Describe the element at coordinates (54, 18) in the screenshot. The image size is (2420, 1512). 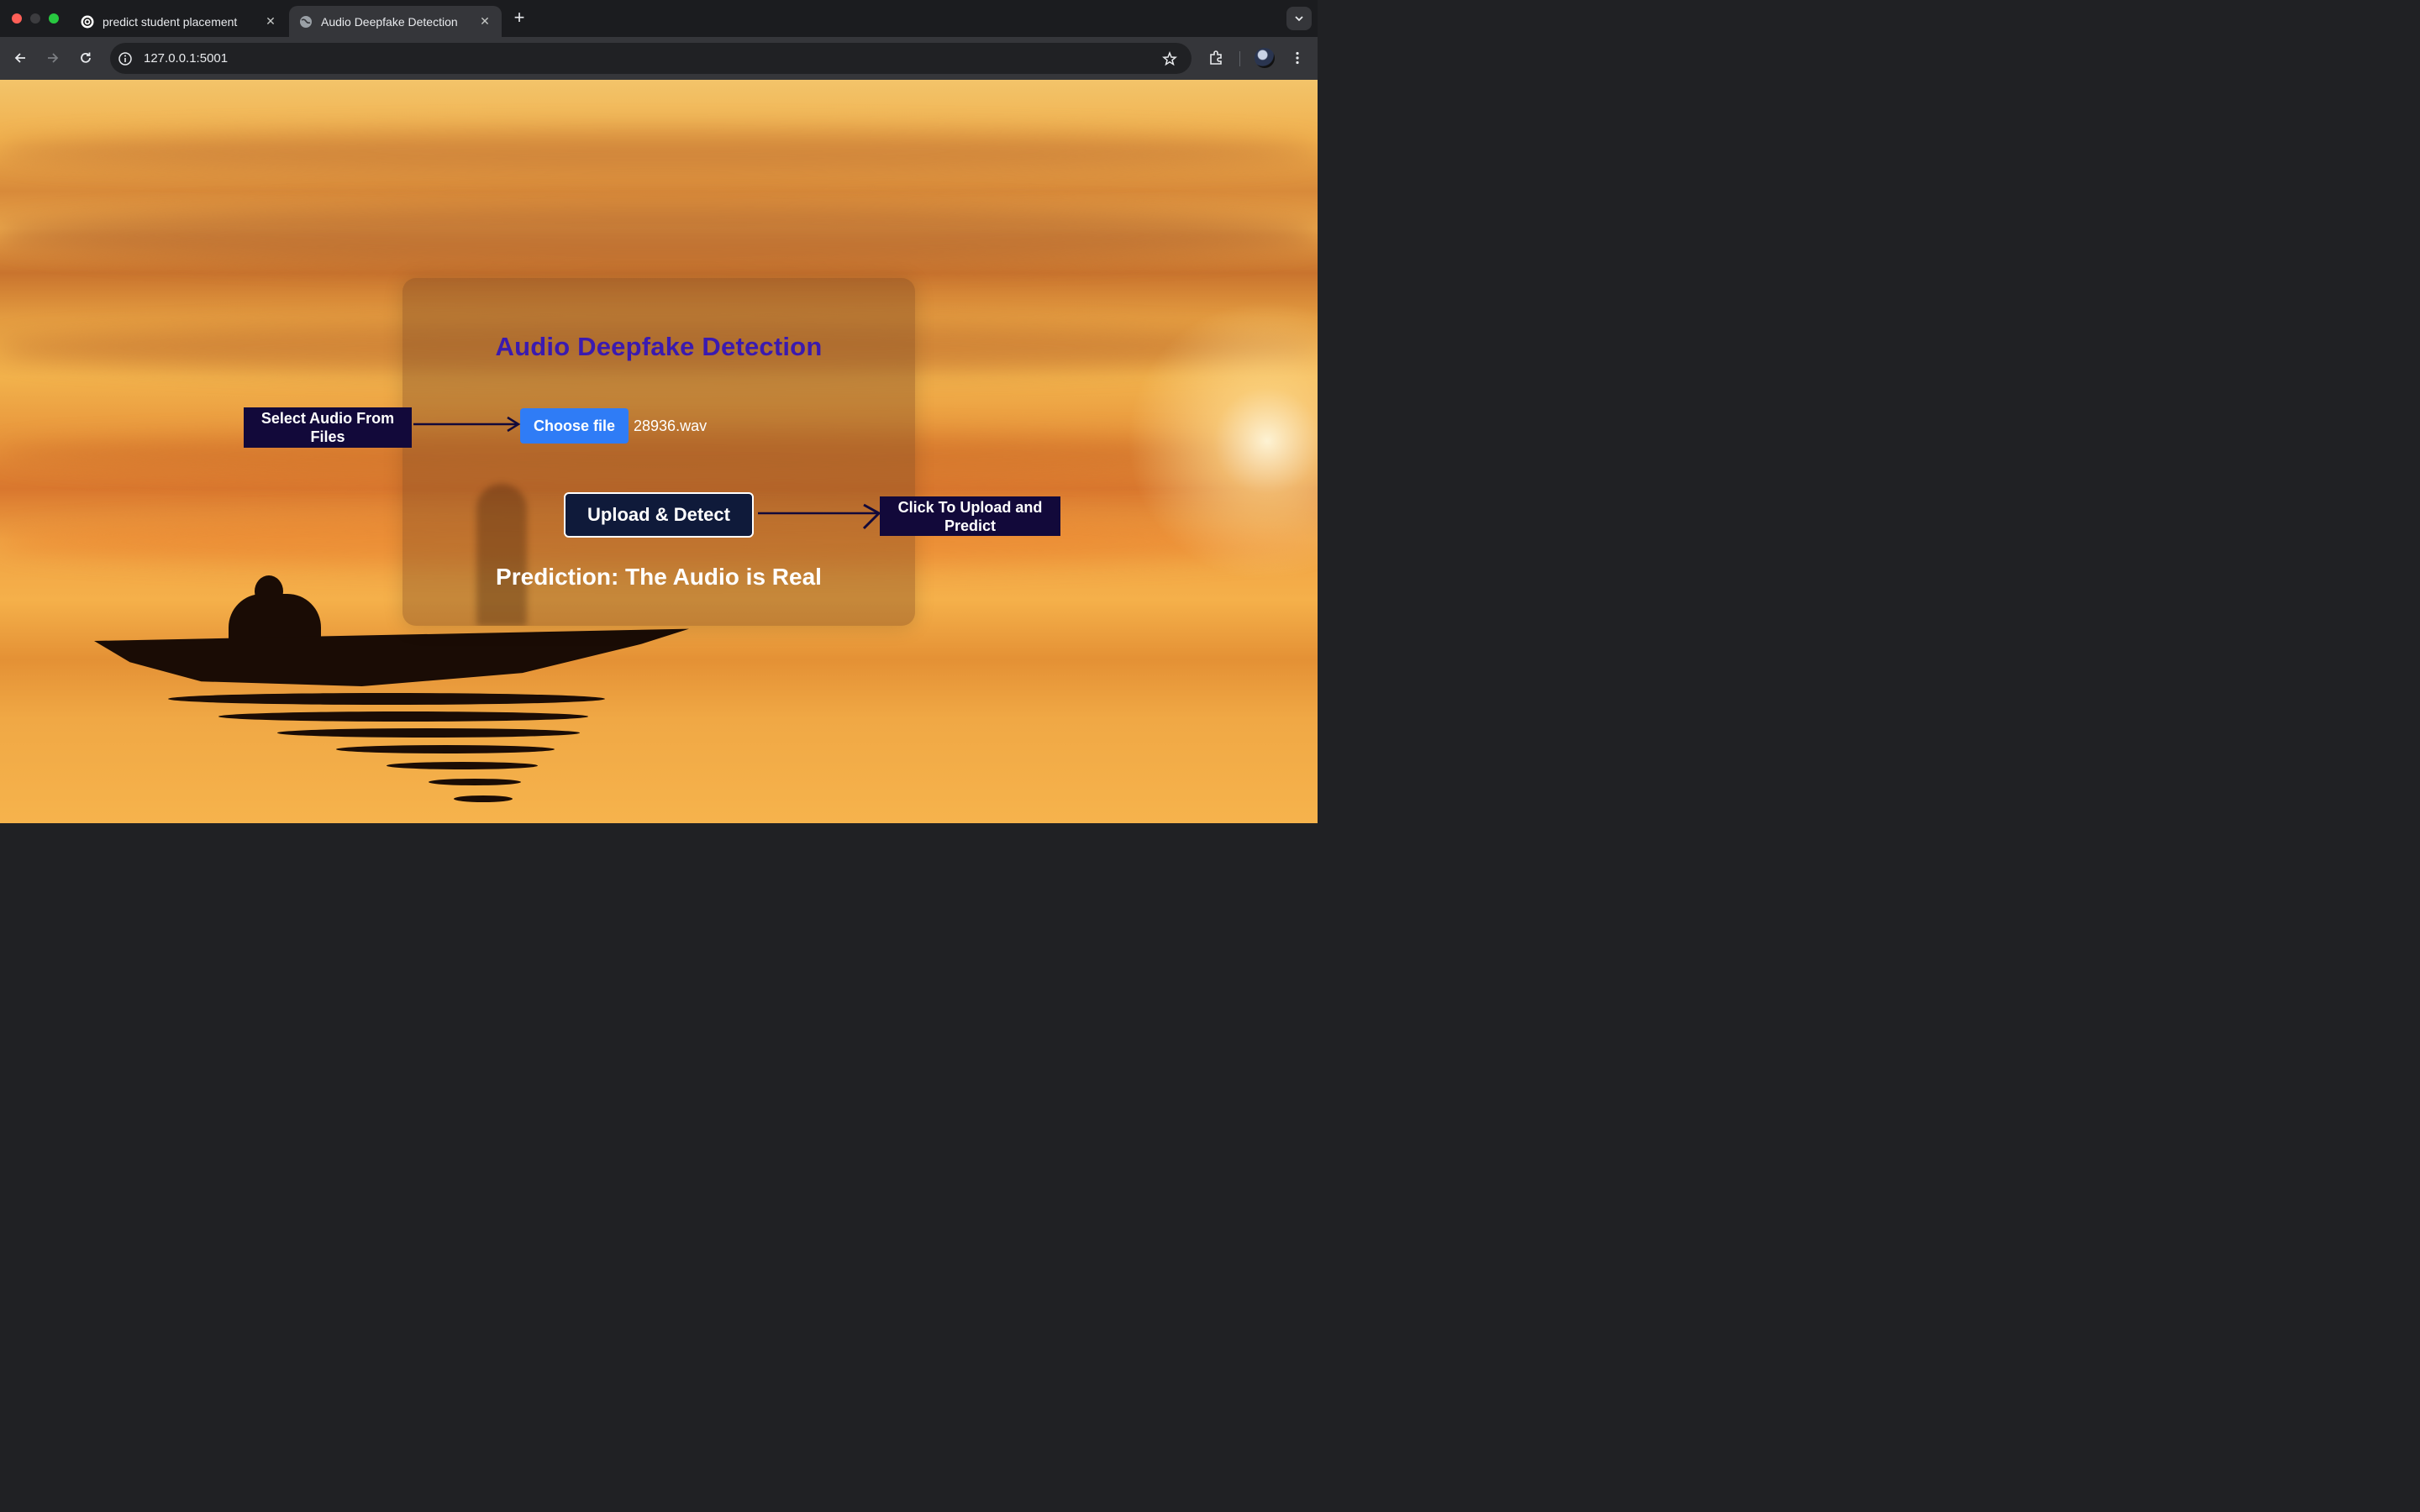
I see `maximize-window-button` at that location.